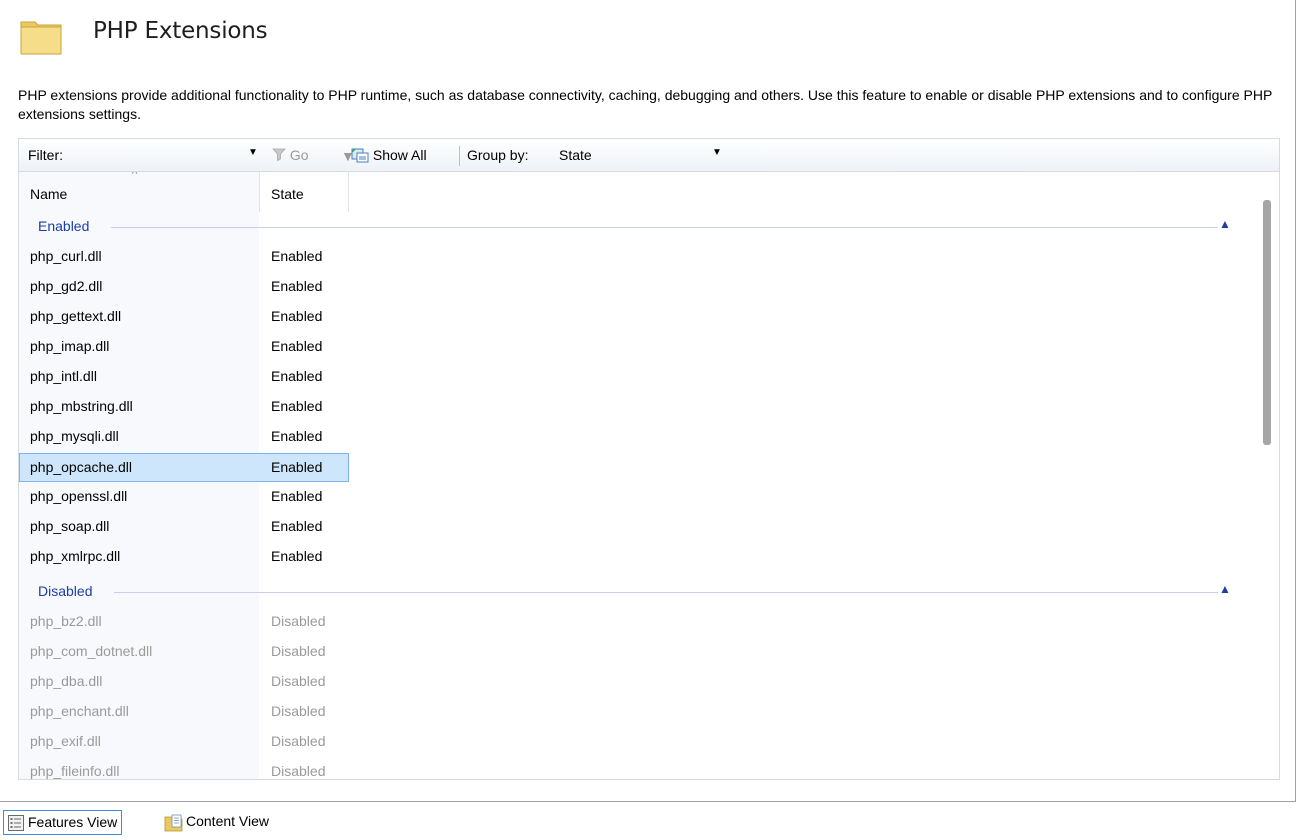 The image size is (1305, 840). I want to click on group-by-select: State, so click(639, 155).